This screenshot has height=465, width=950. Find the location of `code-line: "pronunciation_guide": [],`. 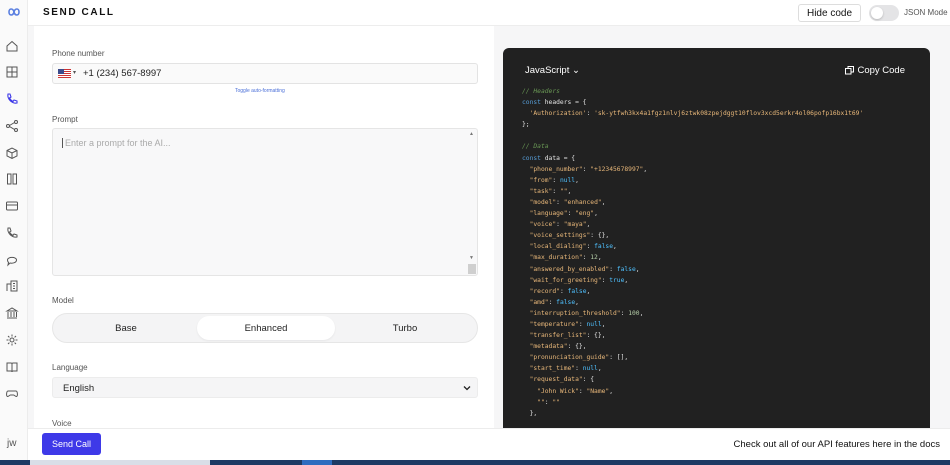

code-line: "pronunciation_guide": [], is located at coordinates (579, 358).